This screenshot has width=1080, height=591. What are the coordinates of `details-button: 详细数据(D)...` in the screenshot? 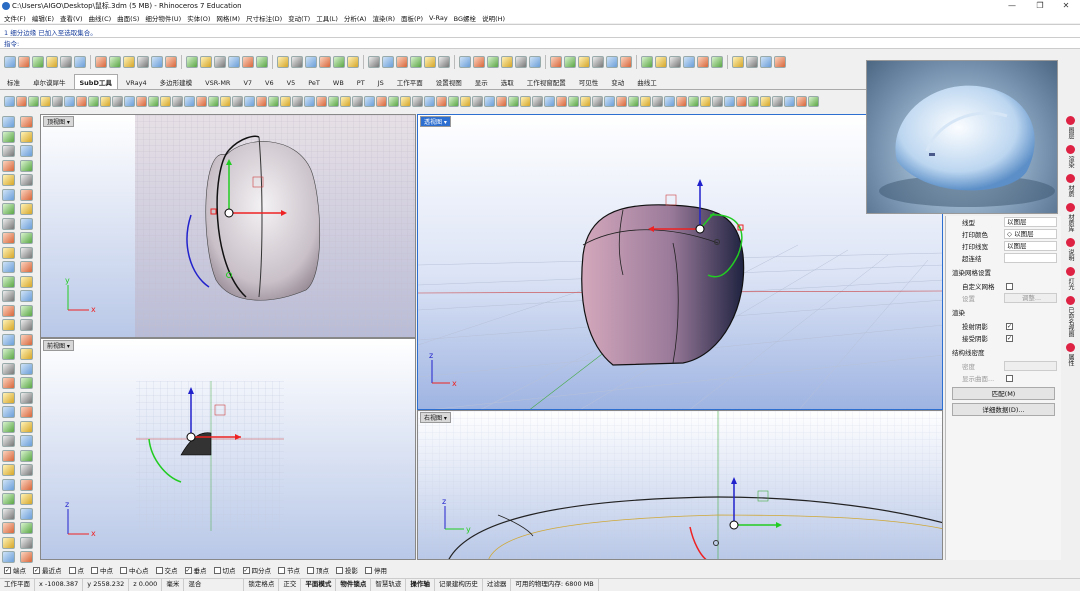 It's located at (1003, 409).